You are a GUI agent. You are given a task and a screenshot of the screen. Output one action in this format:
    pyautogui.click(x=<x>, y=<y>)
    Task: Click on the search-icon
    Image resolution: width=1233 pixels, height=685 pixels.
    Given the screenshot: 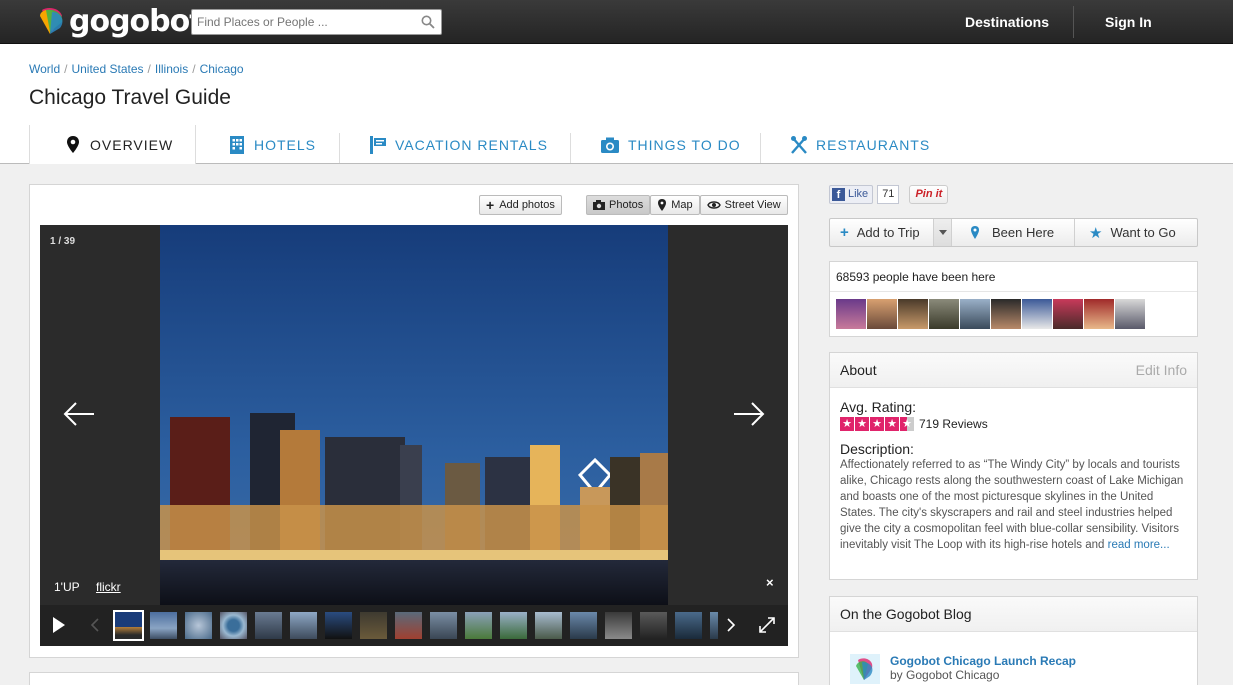 What is the action you would take?
    pyautogui.click(x=428, y=22)
    